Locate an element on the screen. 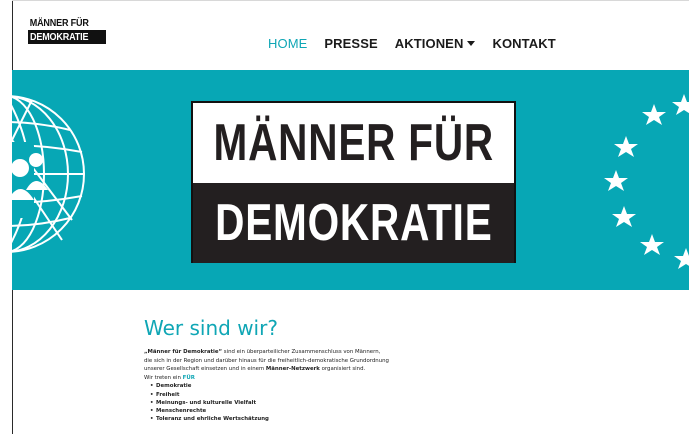 The height and width of the screenshot is (434, 689). about-org-name: „Männer für Demokratie“ is located at coordinates (183, 352).